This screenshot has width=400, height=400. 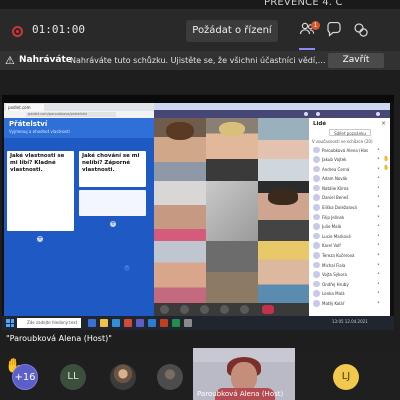 I want to click on participant-row: Lenka Malá •, so click(x=349, y=294).